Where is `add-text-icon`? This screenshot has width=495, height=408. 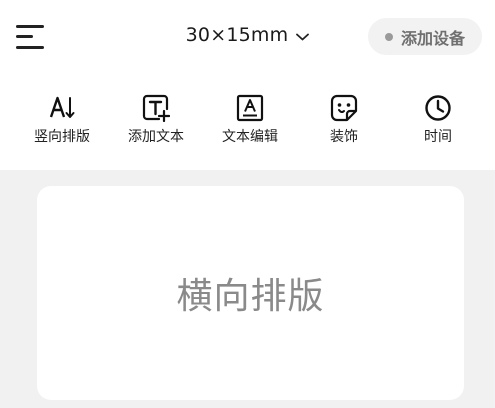
add-text-icon is located at coordinates (156, 107).